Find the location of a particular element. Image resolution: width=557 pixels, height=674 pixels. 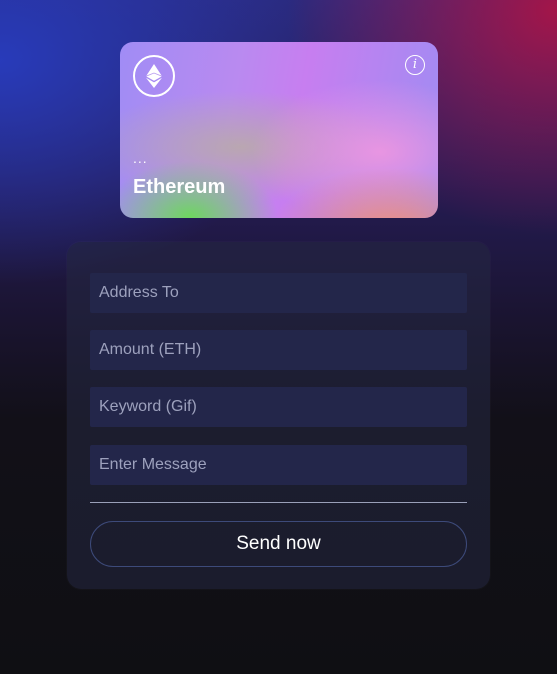

send-now-button: Send now is located at coordinates (278, 544).